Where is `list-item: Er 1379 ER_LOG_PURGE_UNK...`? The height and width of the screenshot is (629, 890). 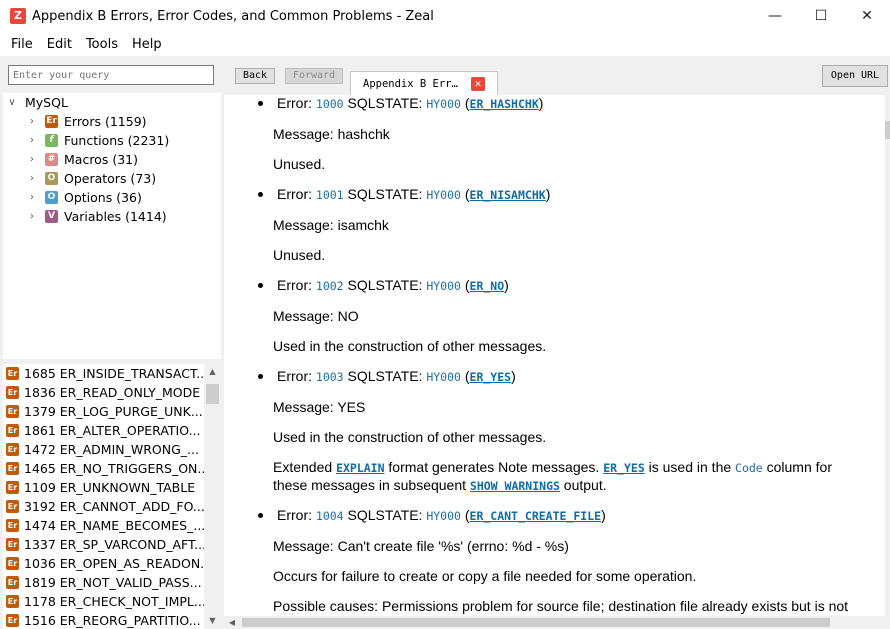
list-item: Er 1379 ER_LOG_PURGE_UNK... is located at coordinates (104, 411).